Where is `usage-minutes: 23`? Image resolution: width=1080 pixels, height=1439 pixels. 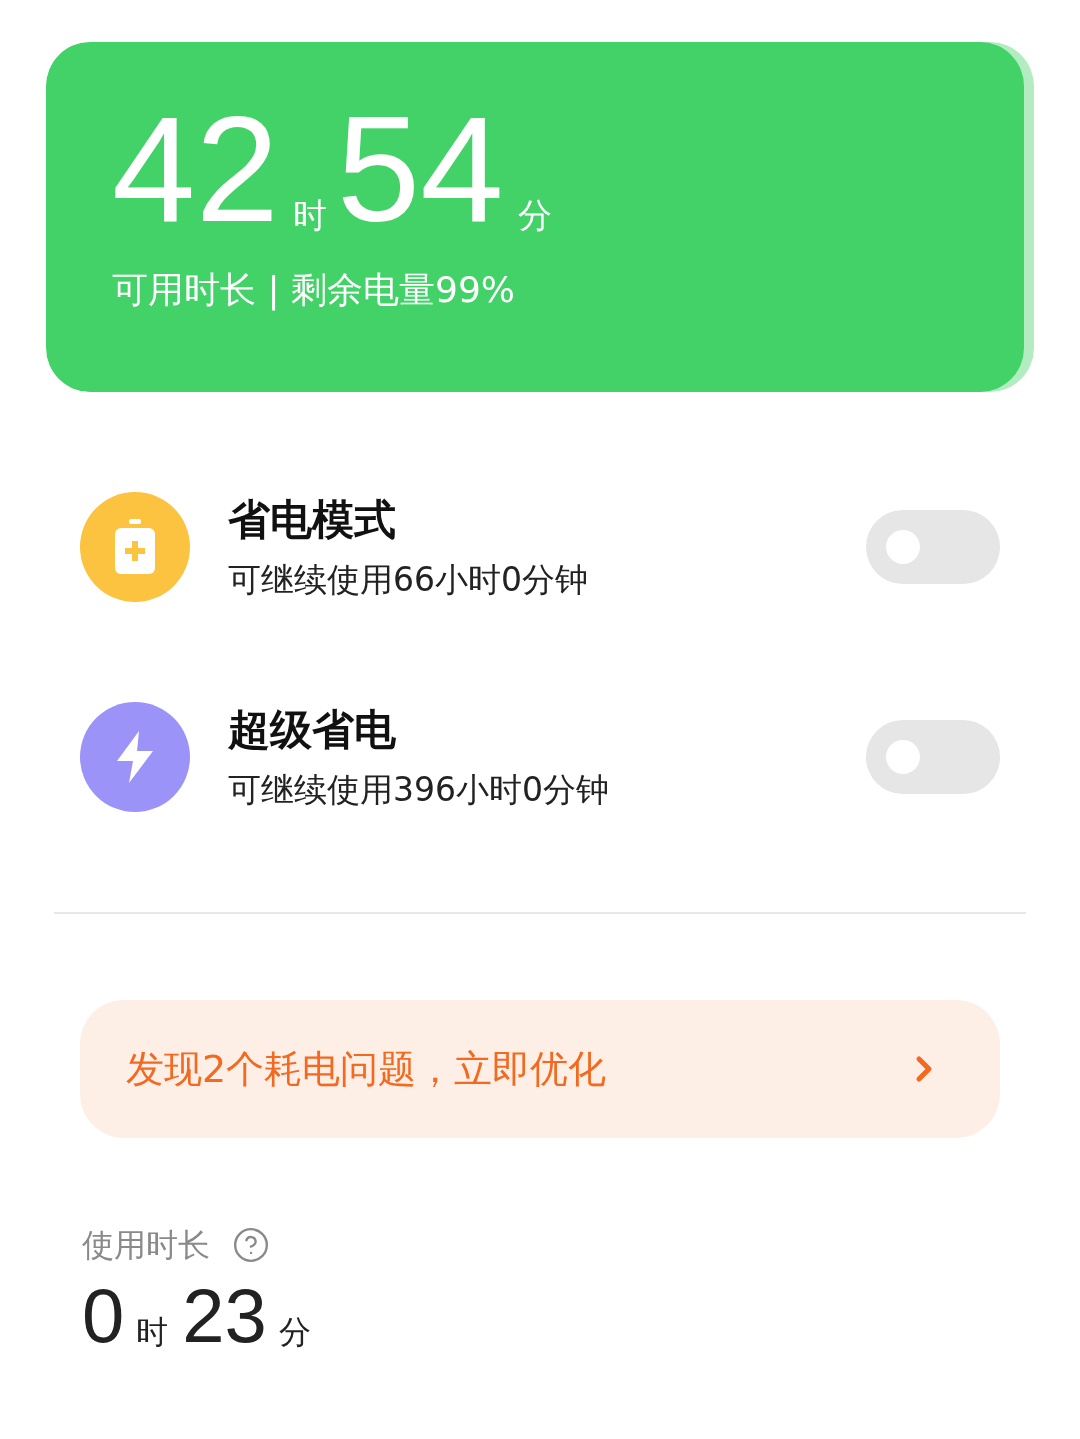 usage-minutes: 23 is located at coordinates (224, 1316).